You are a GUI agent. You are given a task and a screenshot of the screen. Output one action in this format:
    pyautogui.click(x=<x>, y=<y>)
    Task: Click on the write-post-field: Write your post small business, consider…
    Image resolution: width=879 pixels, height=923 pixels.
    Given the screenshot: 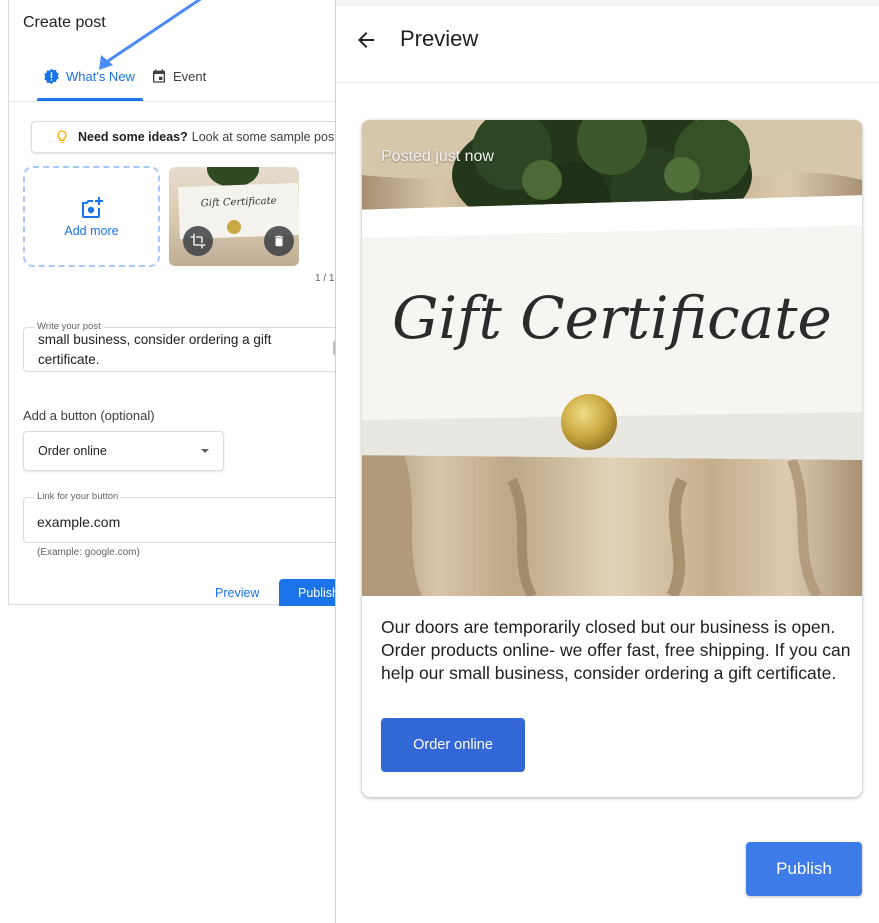 What is the action you would take?
    pyautogui.click(x=183, y=346)
    